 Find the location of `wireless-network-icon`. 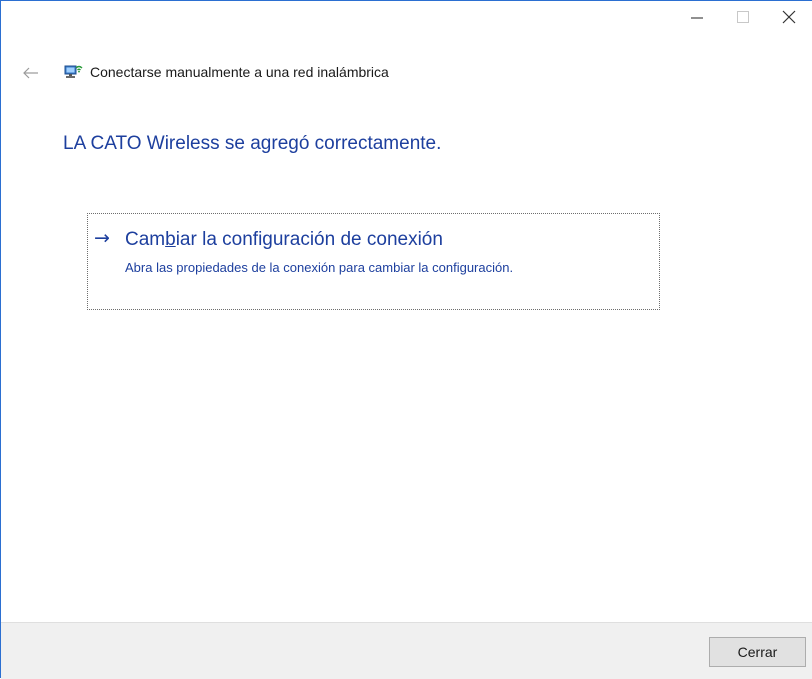

wireless-network-icon is located at coordinates (73, 72).